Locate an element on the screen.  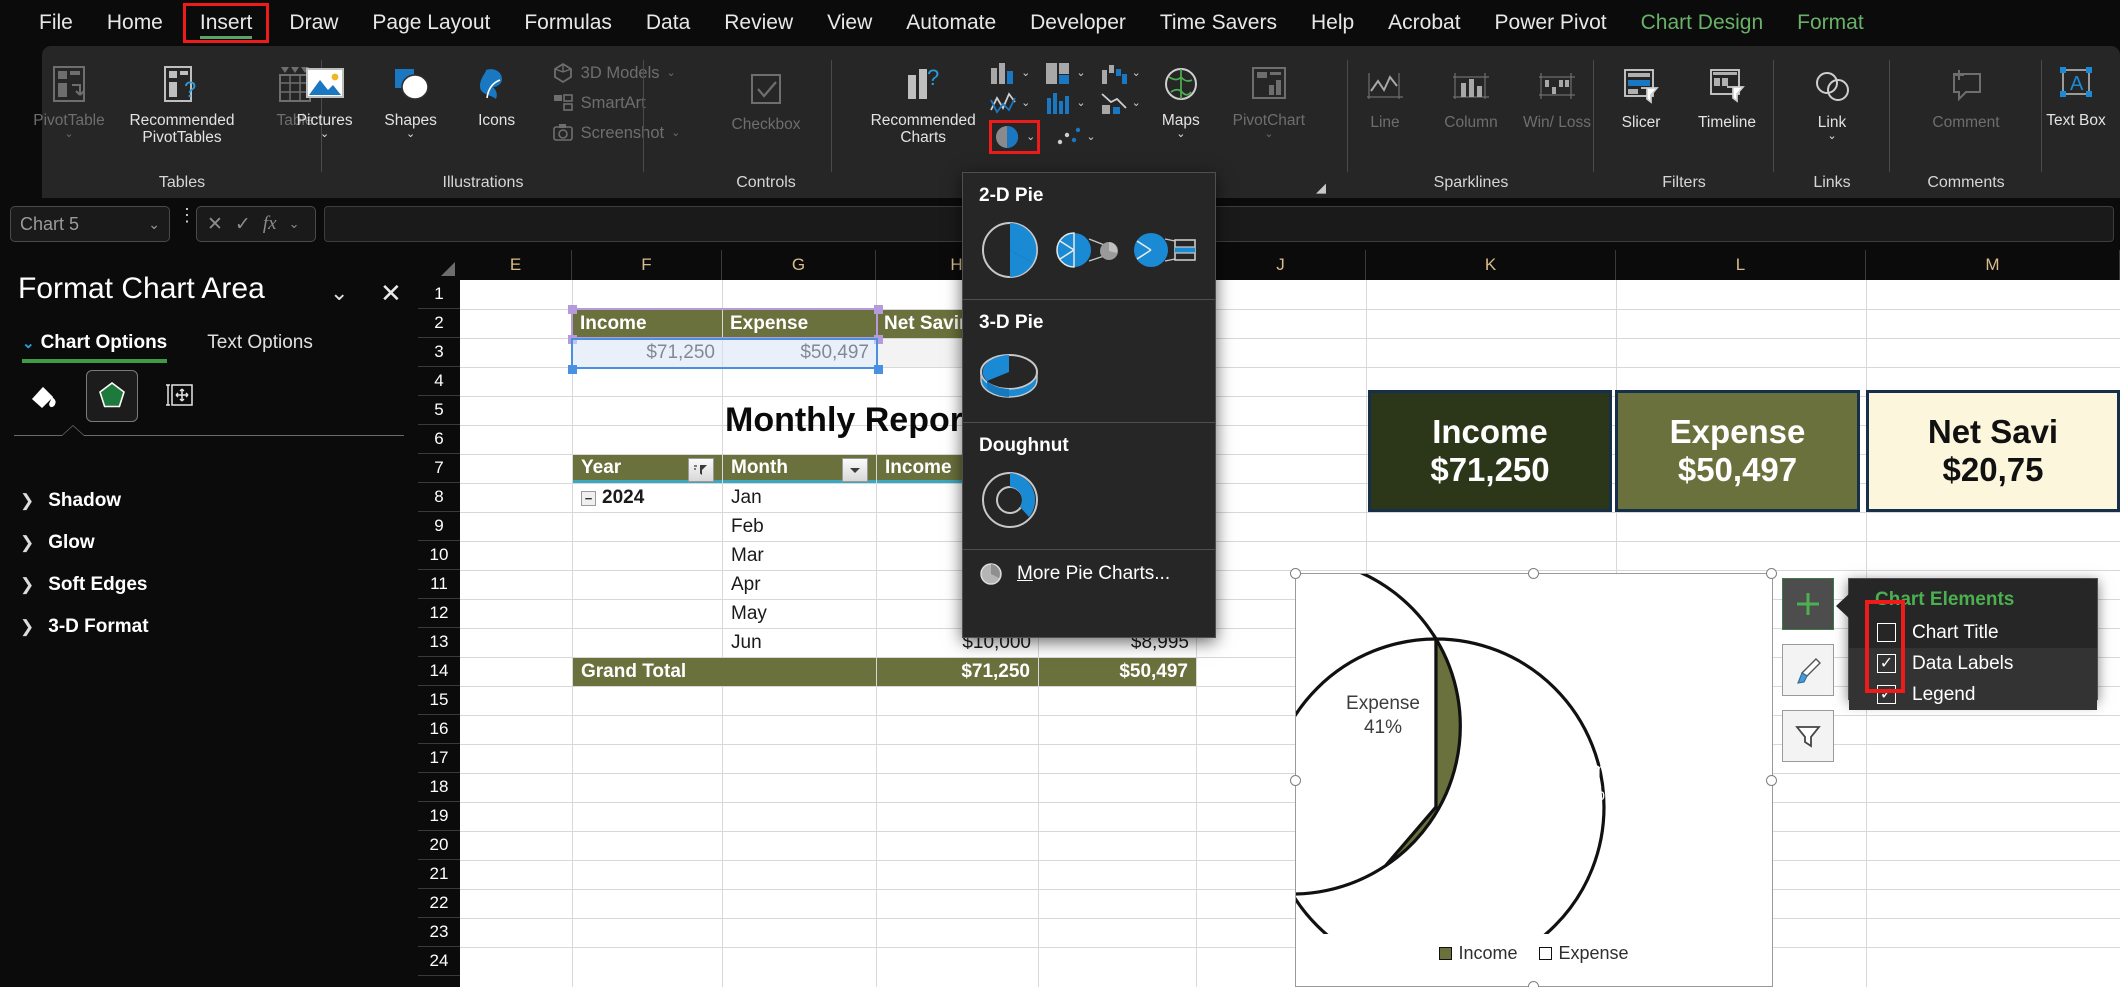
recommended-charts-button: ? Recommended Charts is located at coordinates (923, 99).